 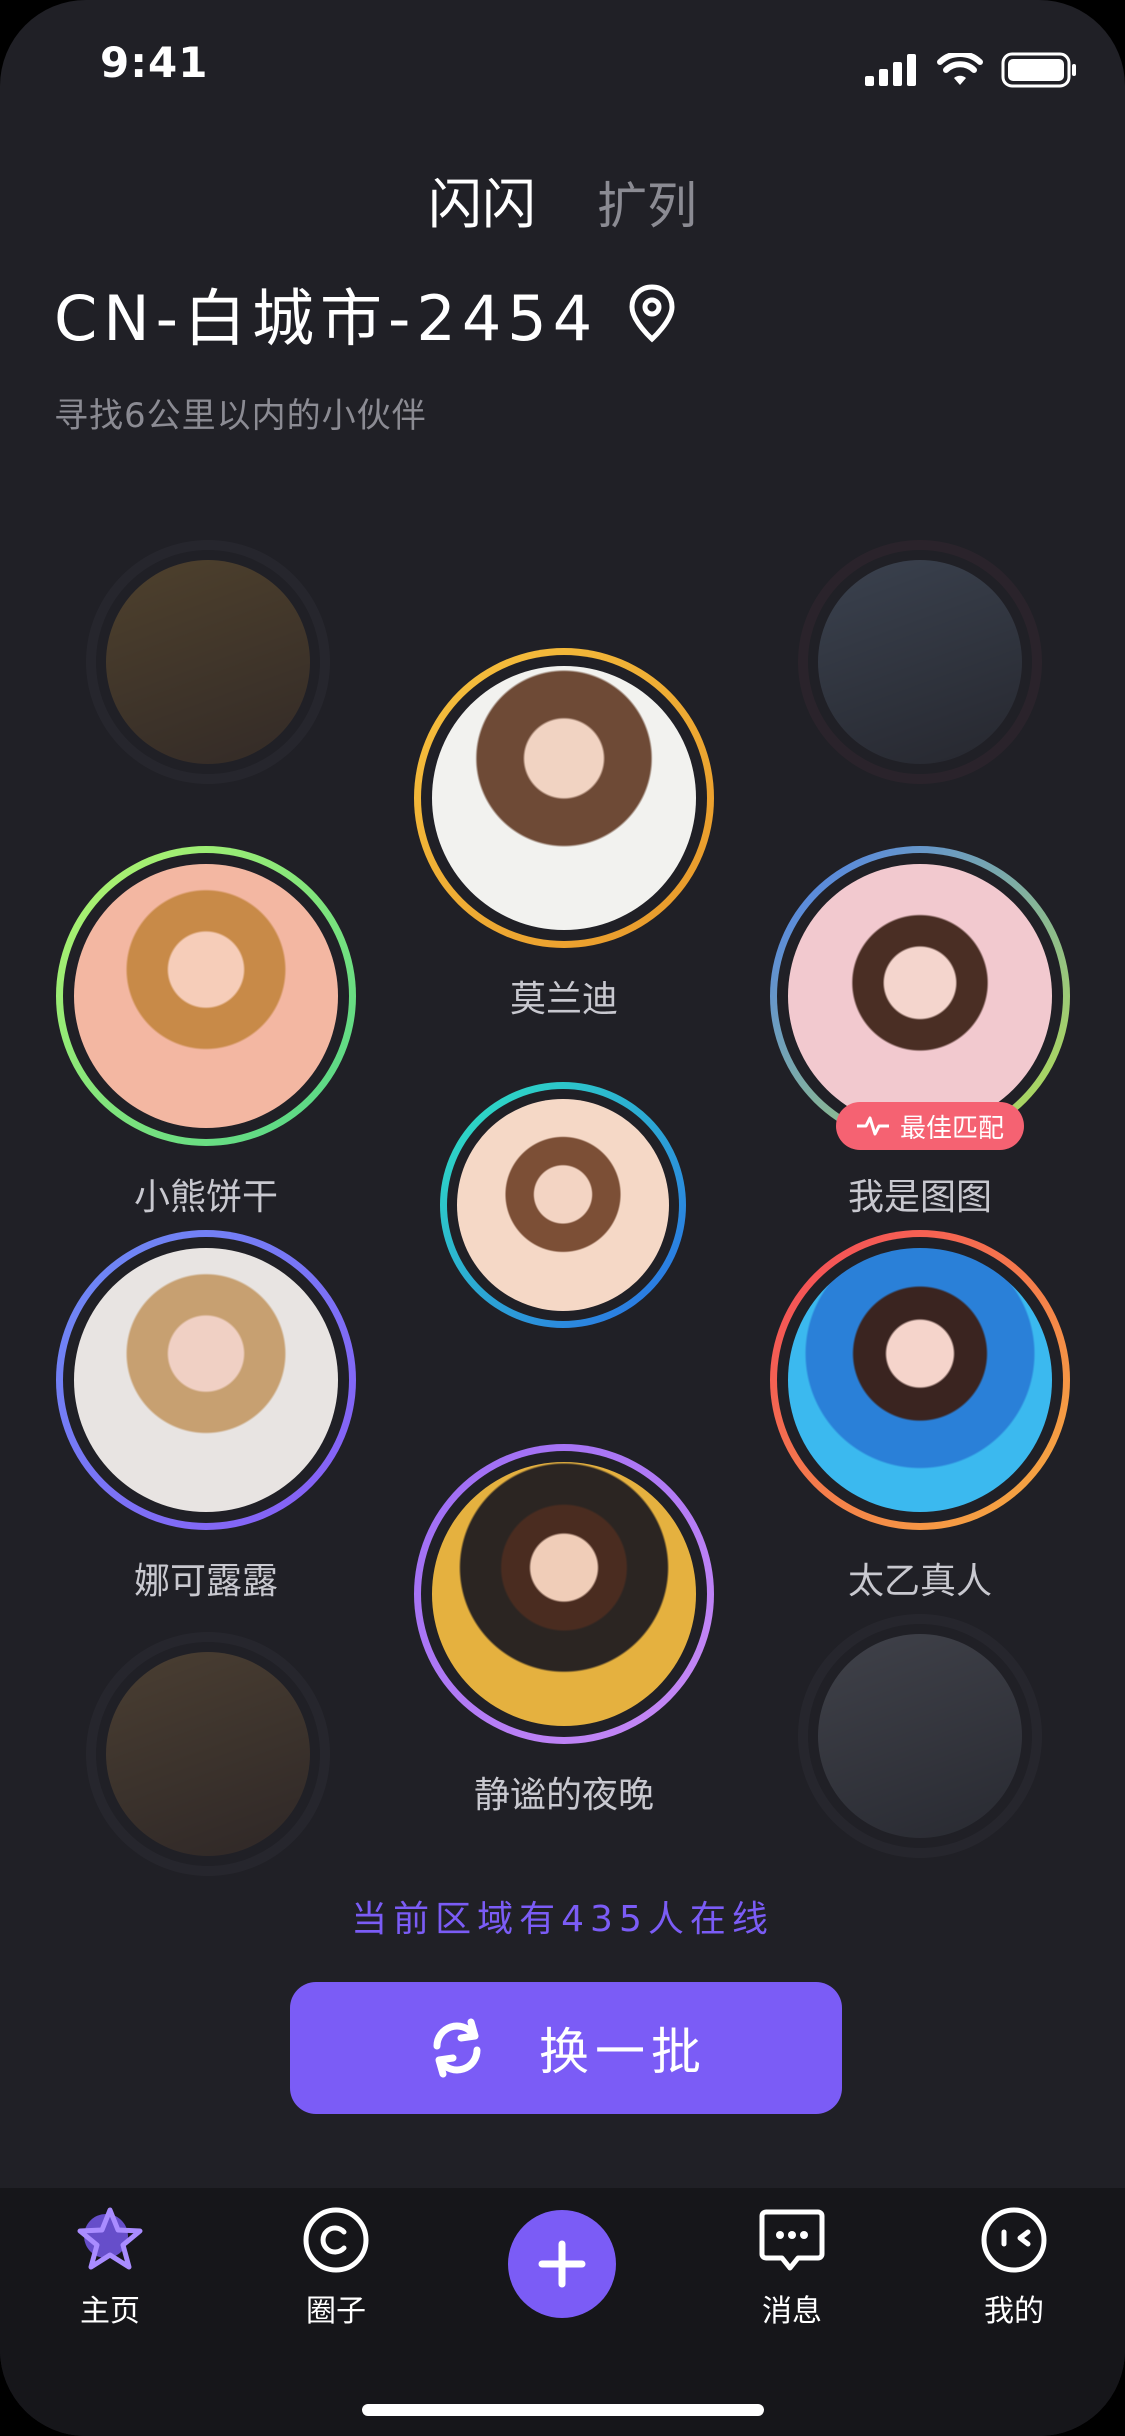 I want to click on nav-profile: 我的, so click(x=1014, y=2267).